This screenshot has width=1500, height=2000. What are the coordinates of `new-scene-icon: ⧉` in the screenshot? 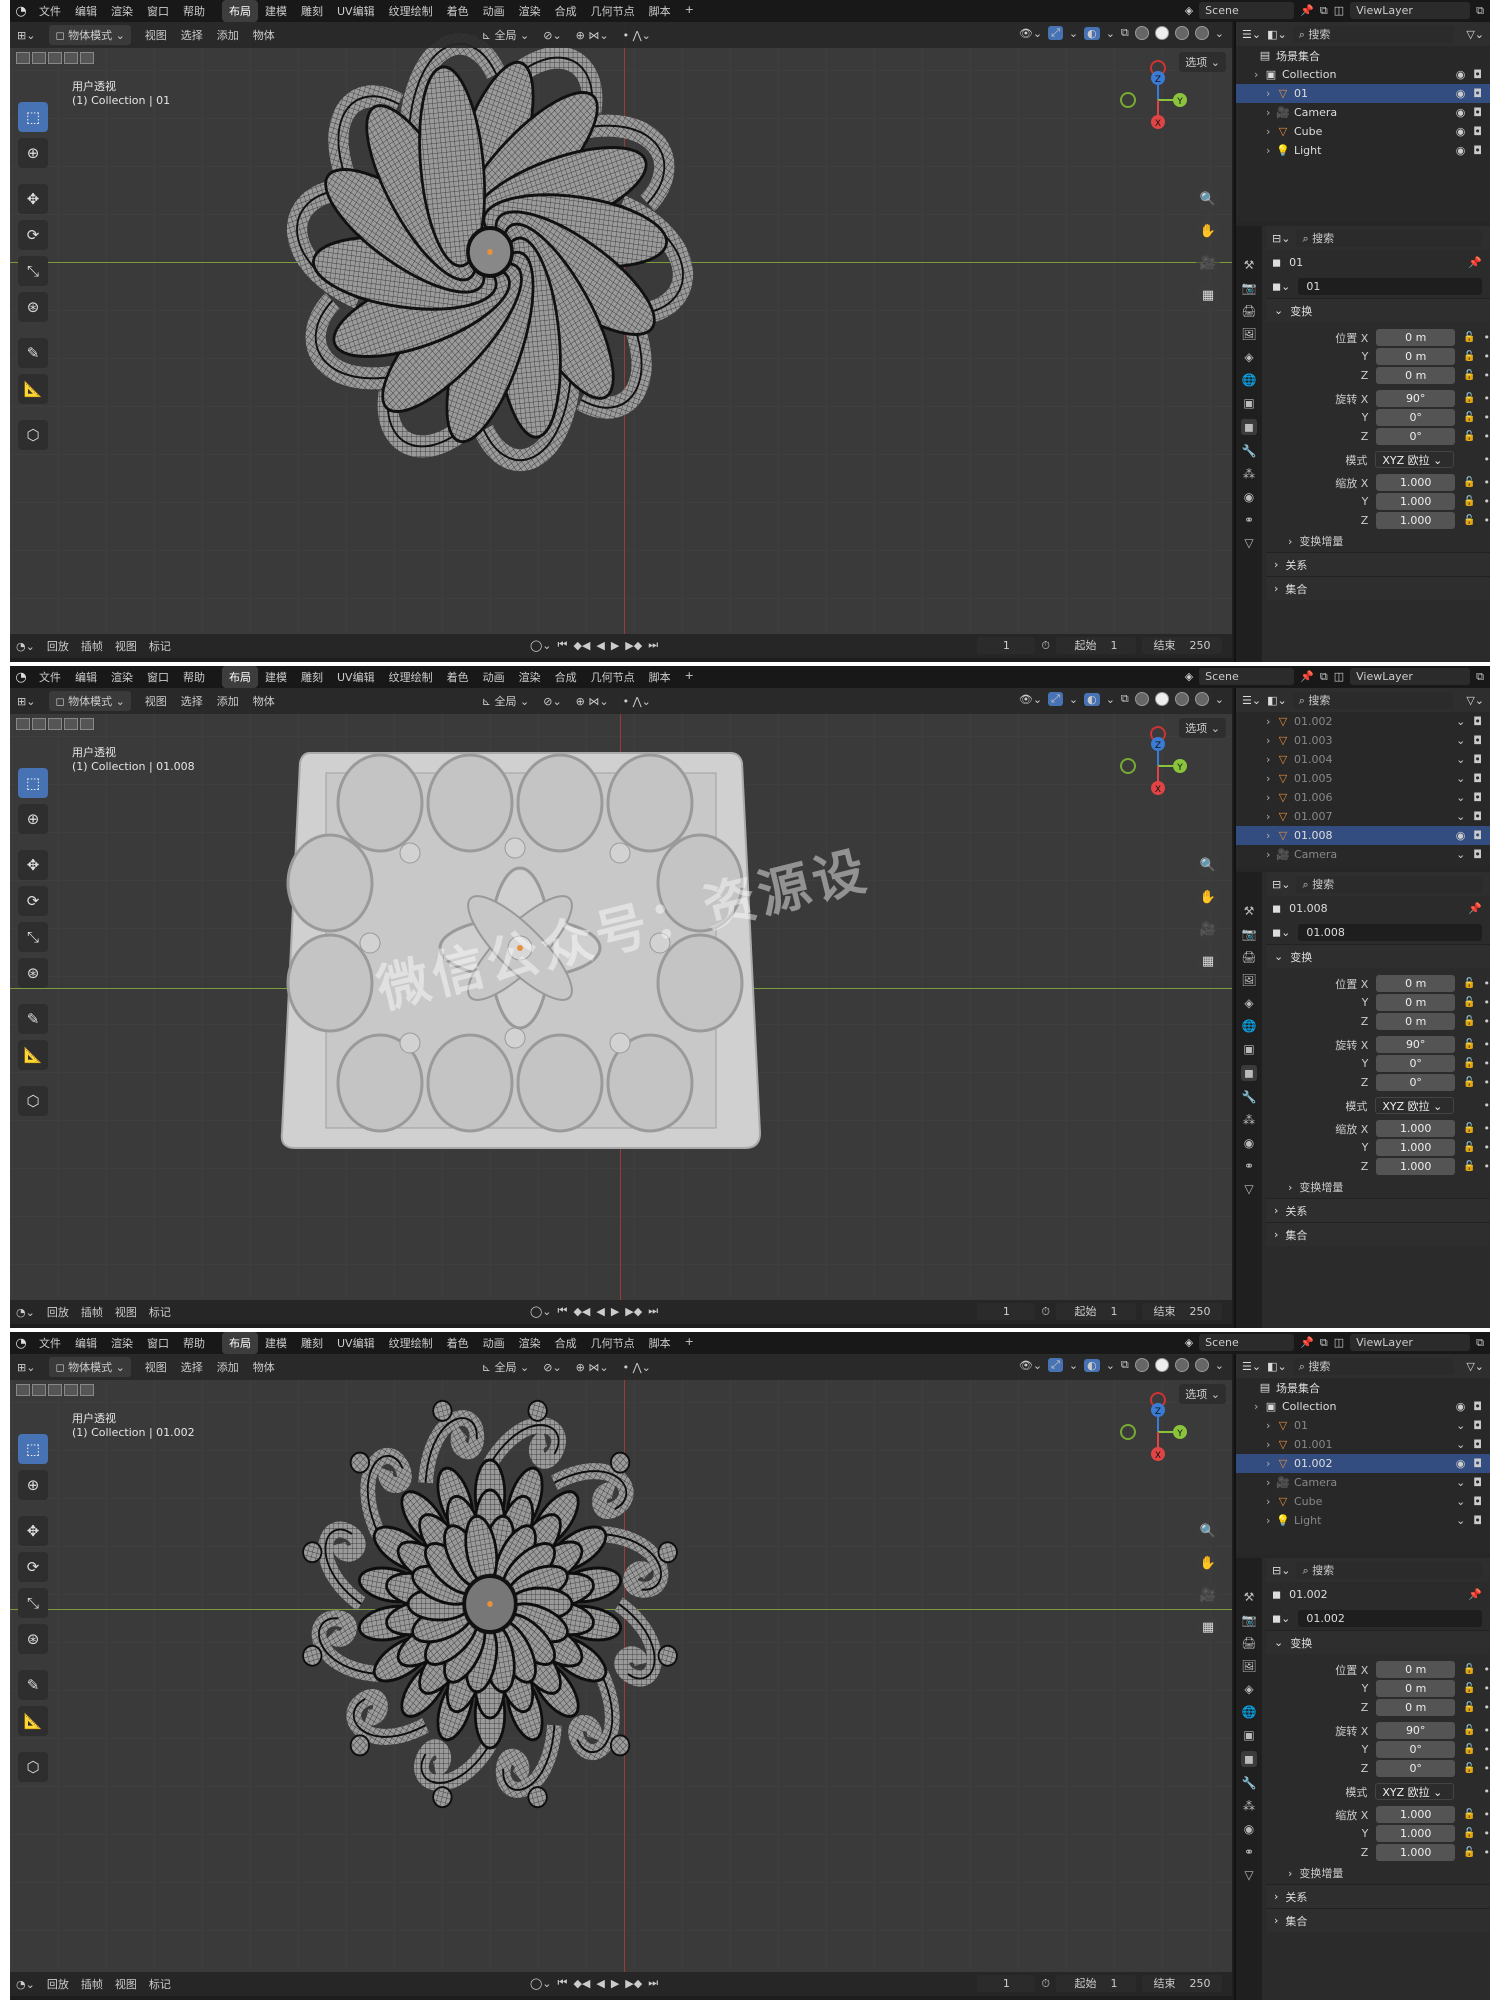 It's located at (1324, 11).